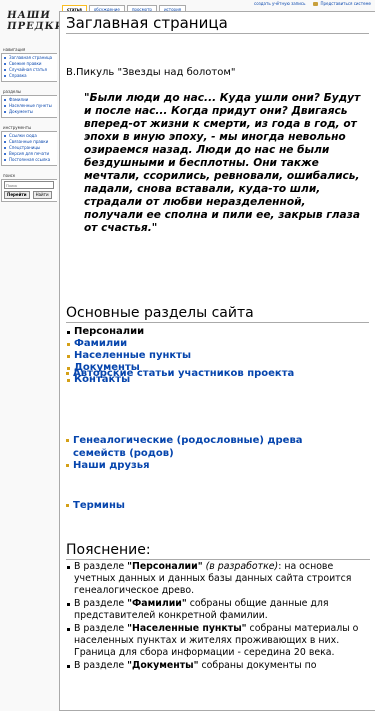 This screenshot has height=711, width=375. Describe the element at coordinates (18, 75) in the screenshot. I see `sidebar-item-help: Справка` at that location.